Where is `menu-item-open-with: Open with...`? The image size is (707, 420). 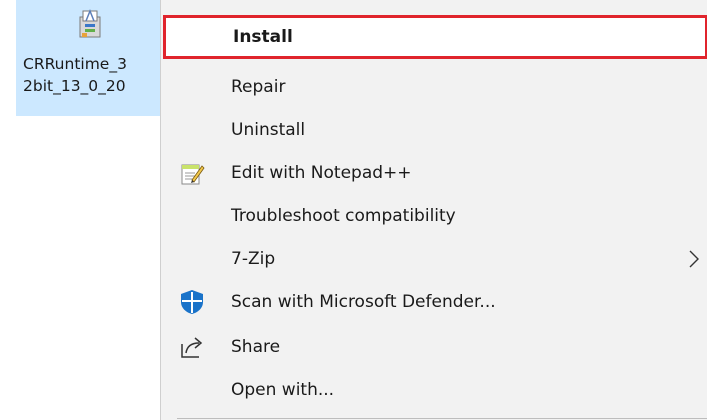 menu-item-open-with: Open with... is located at coordinates (434, 390).